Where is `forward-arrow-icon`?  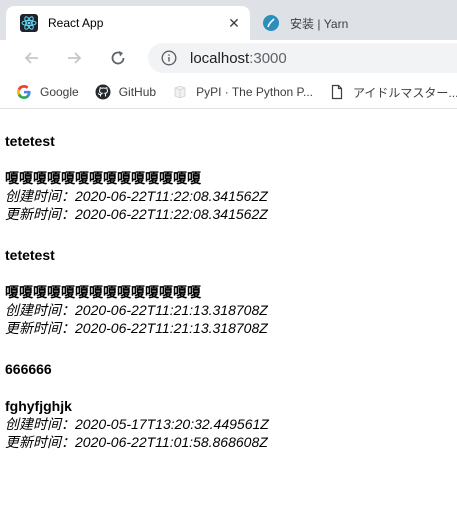 forward-arrow-icon is located at coordinates (74, 58).